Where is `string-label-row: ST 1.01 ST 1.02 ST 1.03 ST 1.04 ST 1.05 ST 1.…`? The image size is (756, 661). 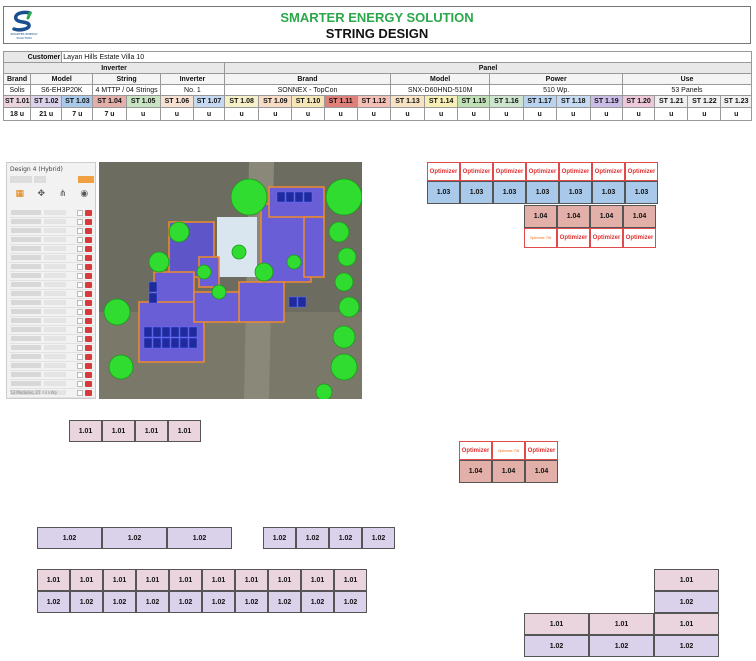
string-label-row: ST 1.01 ST 1.02 ST 1.03 ST 1.04 ST 1.05 ST 1.… is located at coordinates (377, 101).